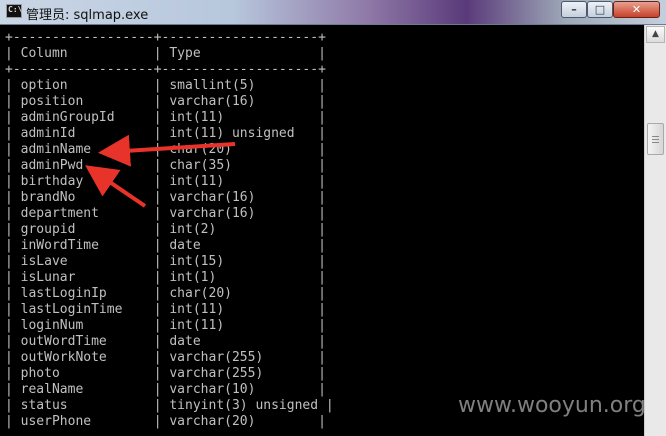  Describe the element at coordinates (165, 389) in the screenshot. I see `table-row: | realName | varchar(10) |` at that location.